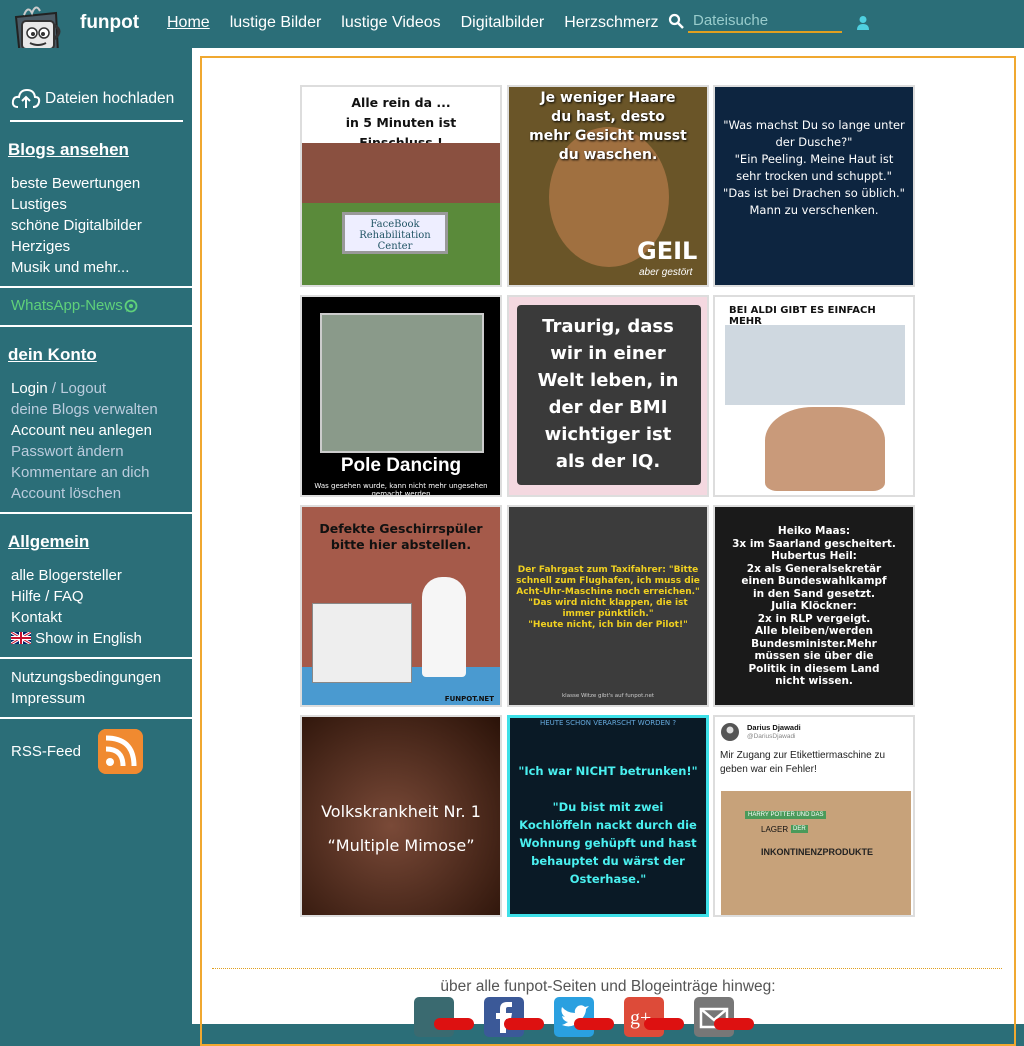 Image resolution: width=1024 pixels, height=1046 pixels. What do you see at coordinates (84, 430) in the screenshot?
I see `sidebar-item-account-anlegen: Account neu anlegen` at bounding box center [84, 430].